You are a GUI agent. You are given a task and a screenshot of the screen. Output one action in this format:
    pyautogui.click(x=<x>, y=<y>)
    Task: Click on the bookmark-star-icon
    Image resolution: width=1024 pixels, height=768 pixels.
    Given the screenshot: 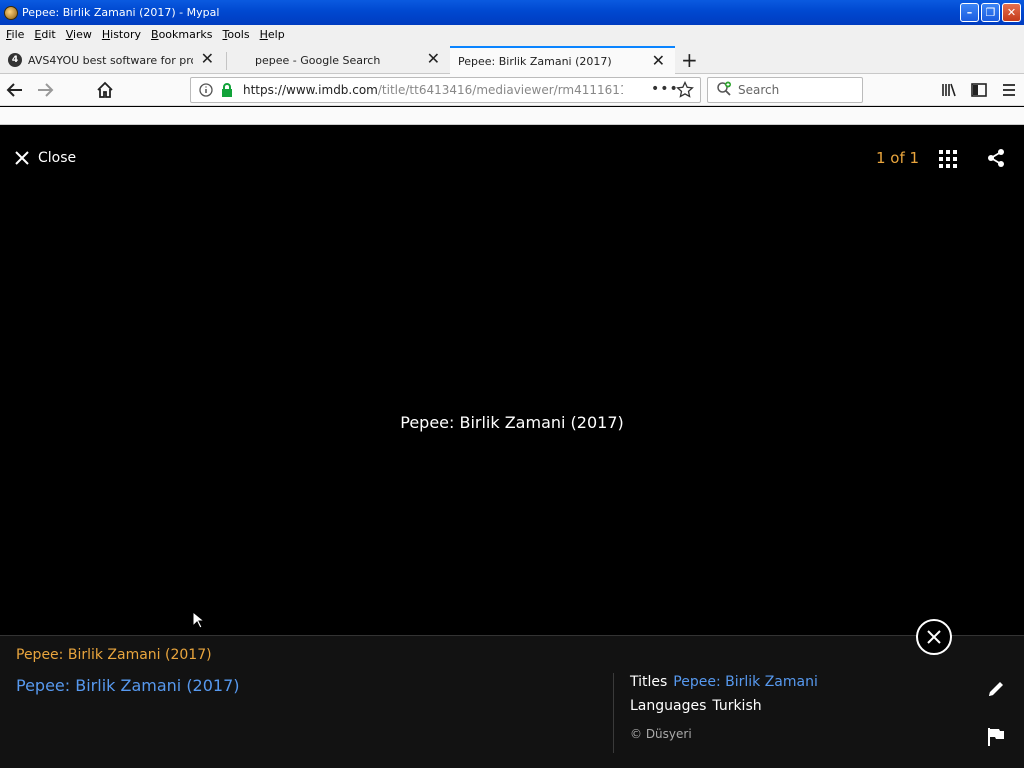 What is the action you would take?
    pyautogui.click(x=685, y=91)
    